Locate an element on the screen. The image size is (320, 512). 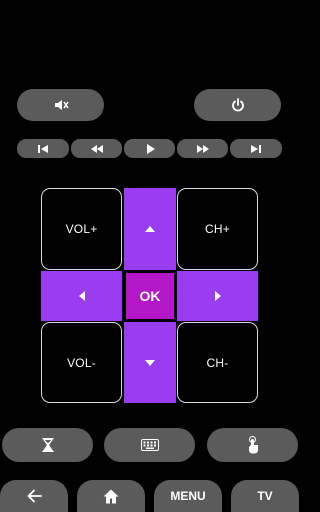
chevron-down-icon is located at coordinates (150, 362).